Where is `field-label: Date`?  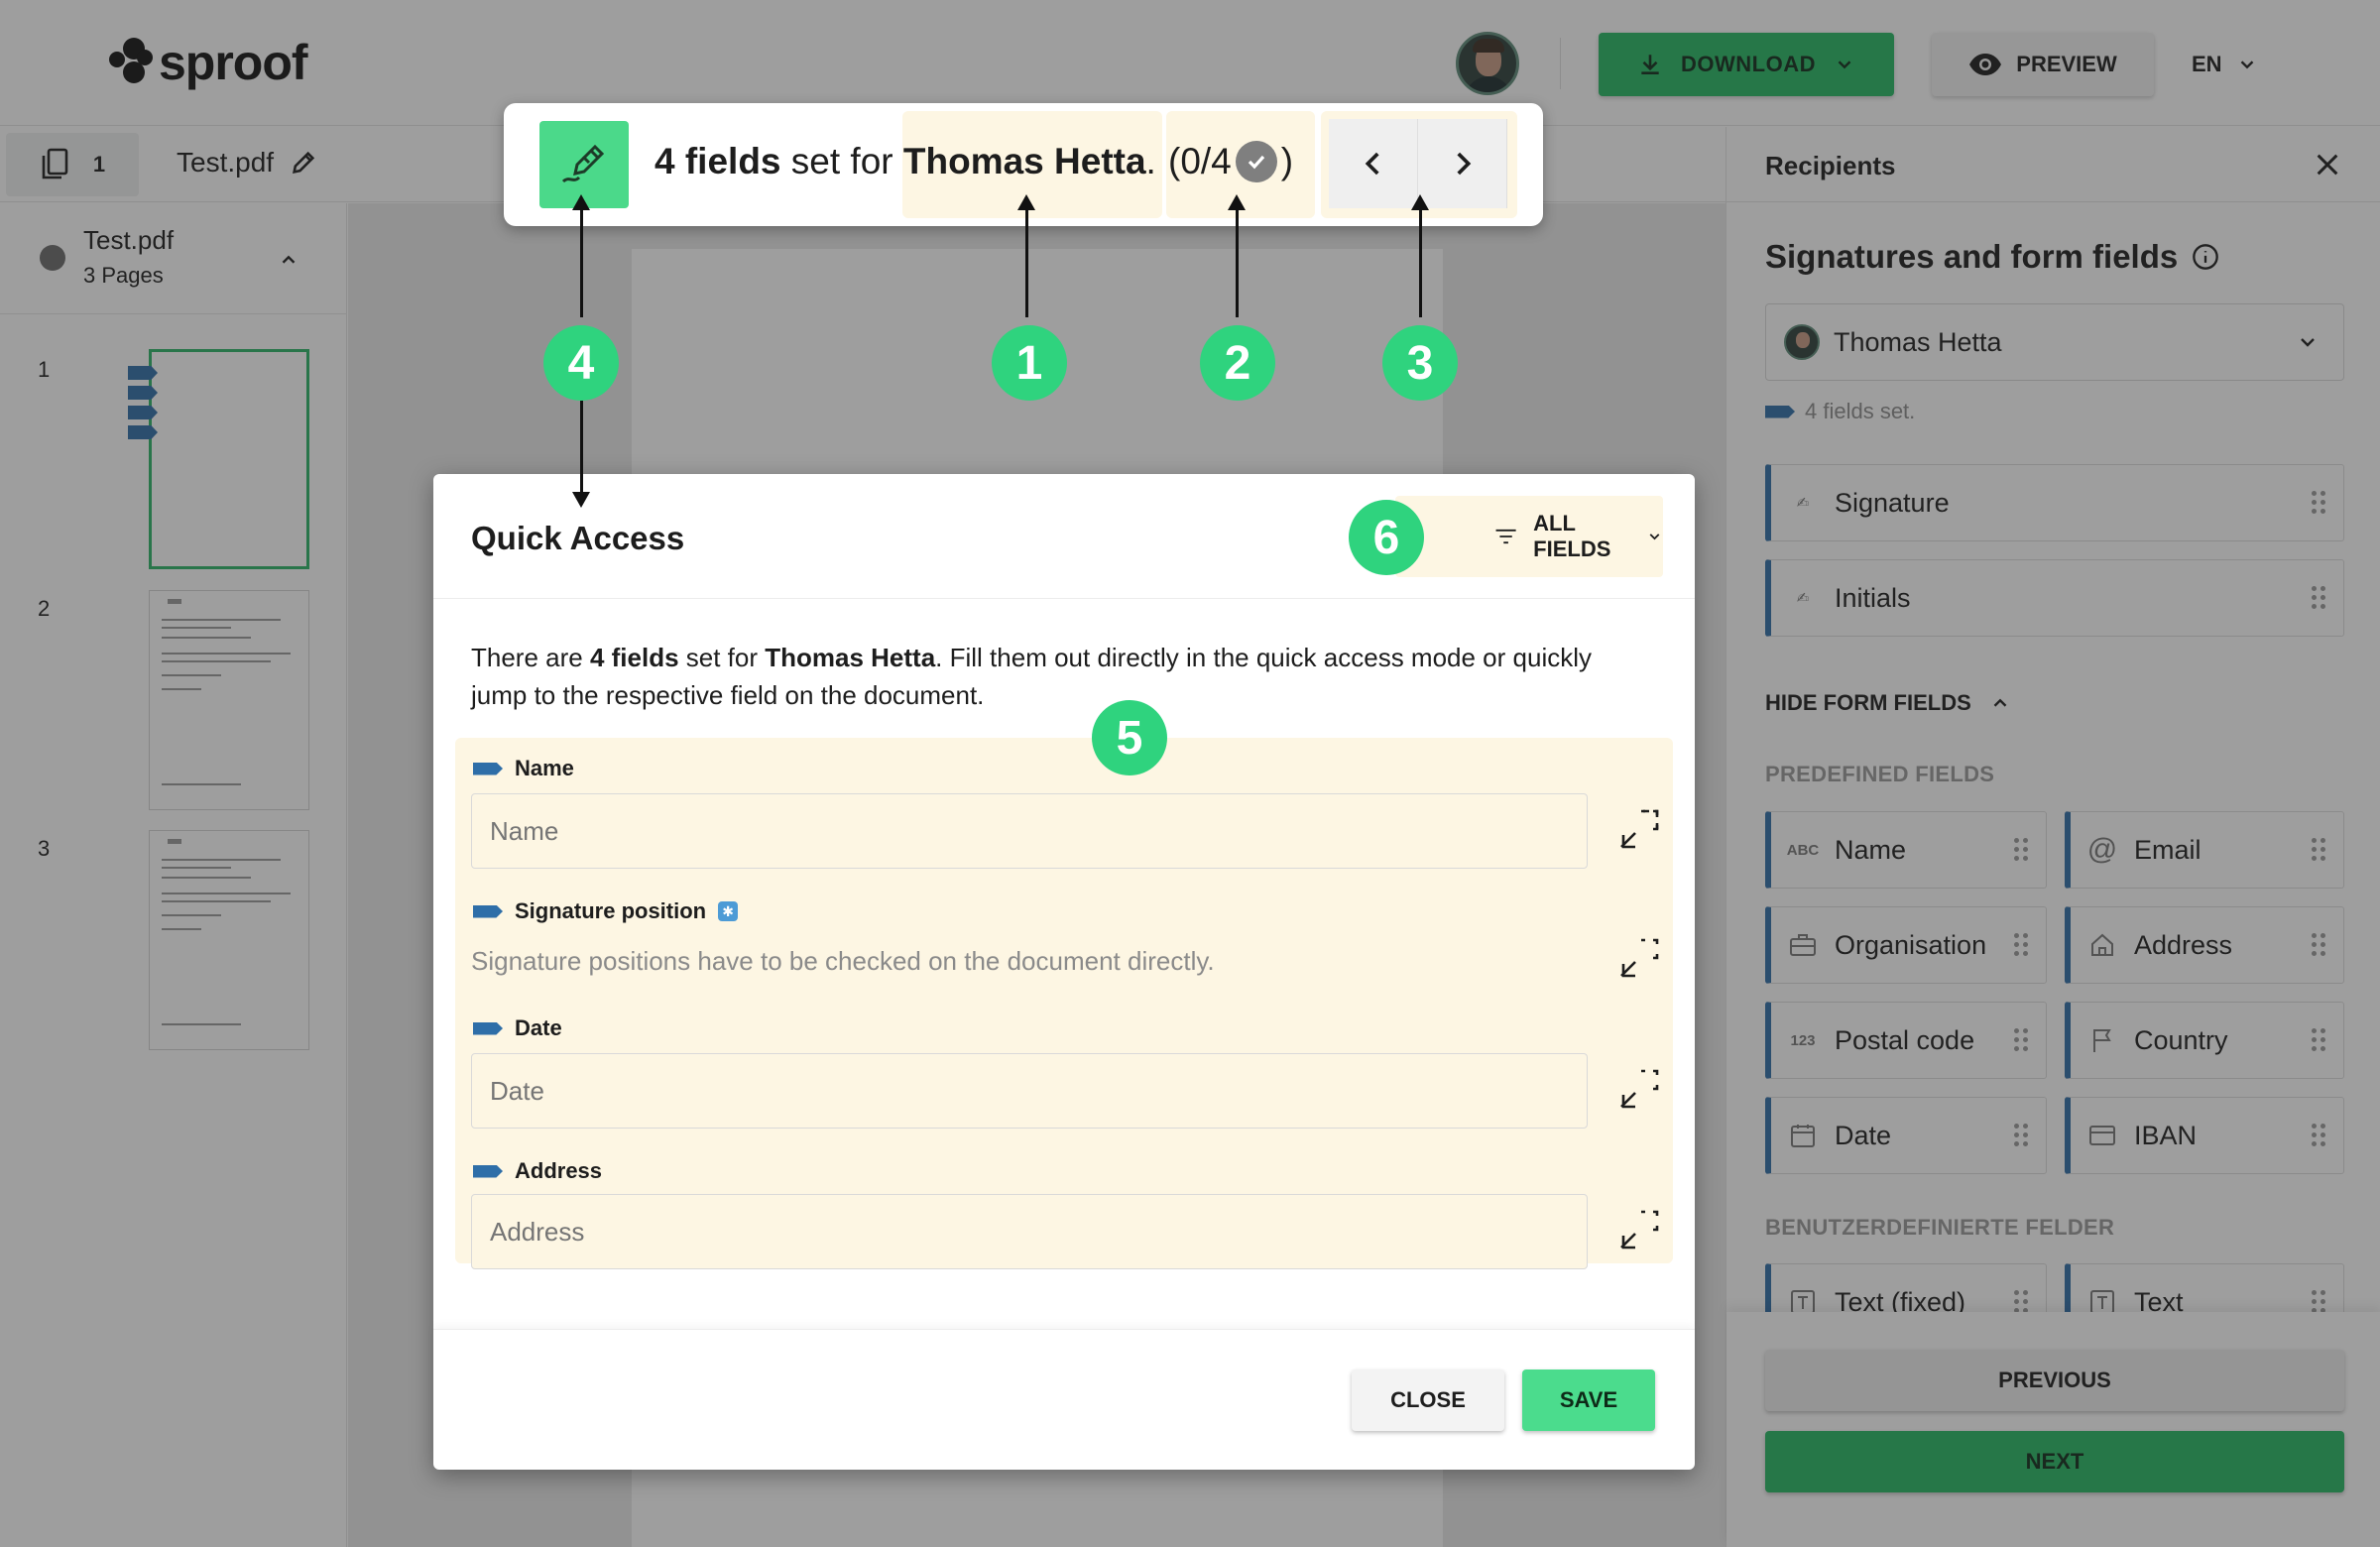
field-label: Date is located at coordinates (538, 1027).